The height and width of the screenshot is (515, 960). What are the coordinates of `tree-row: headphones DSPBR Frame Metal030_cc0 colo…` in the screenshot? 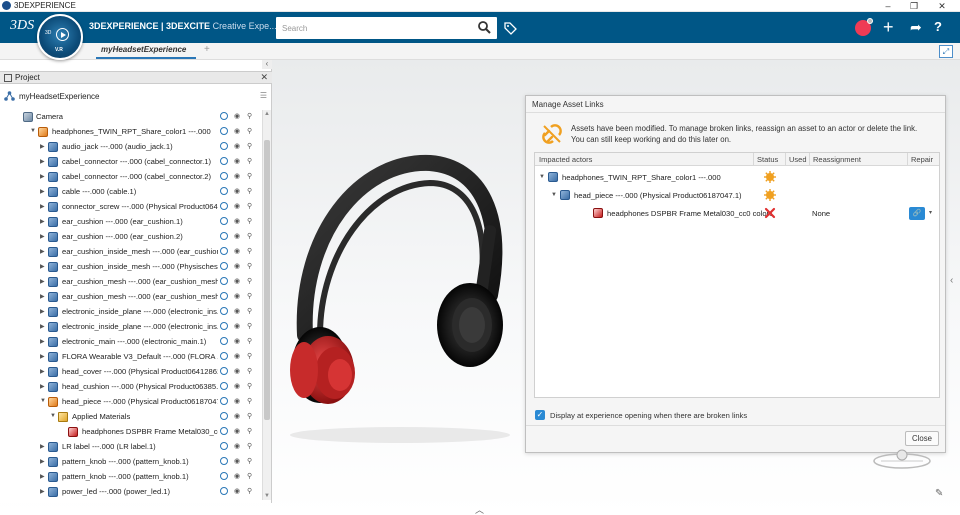 It's located at (131, 432).